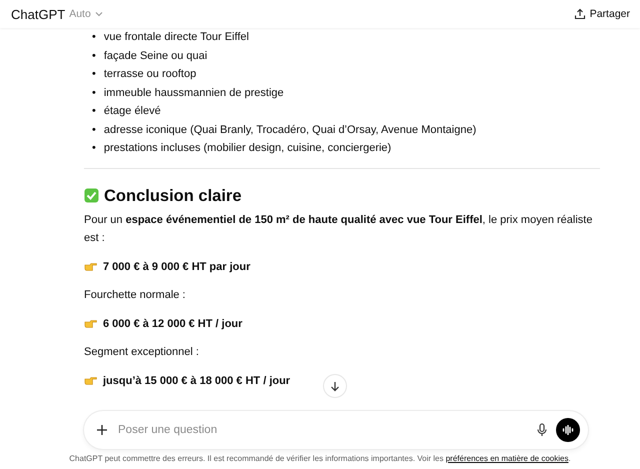 The image size is (640, 469). I want to click on question-field: Poser une question, so click(322, 430).